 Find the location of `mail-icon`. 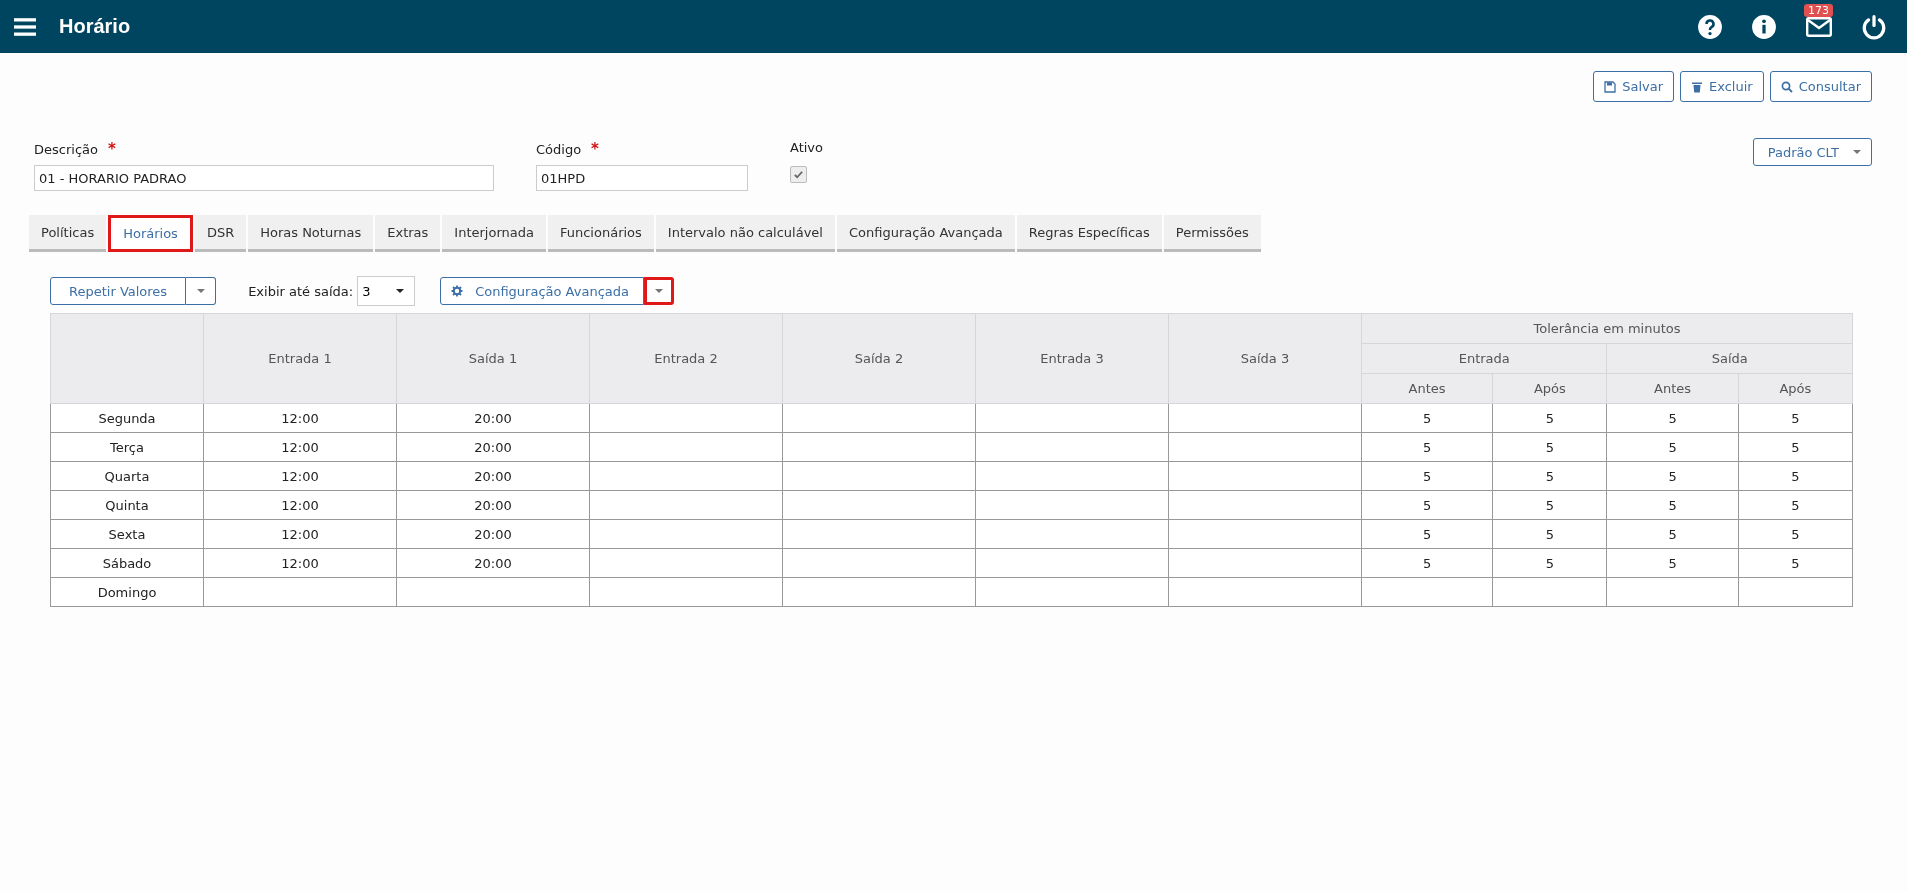

mail-icon is located at coordinates (1819, 26).